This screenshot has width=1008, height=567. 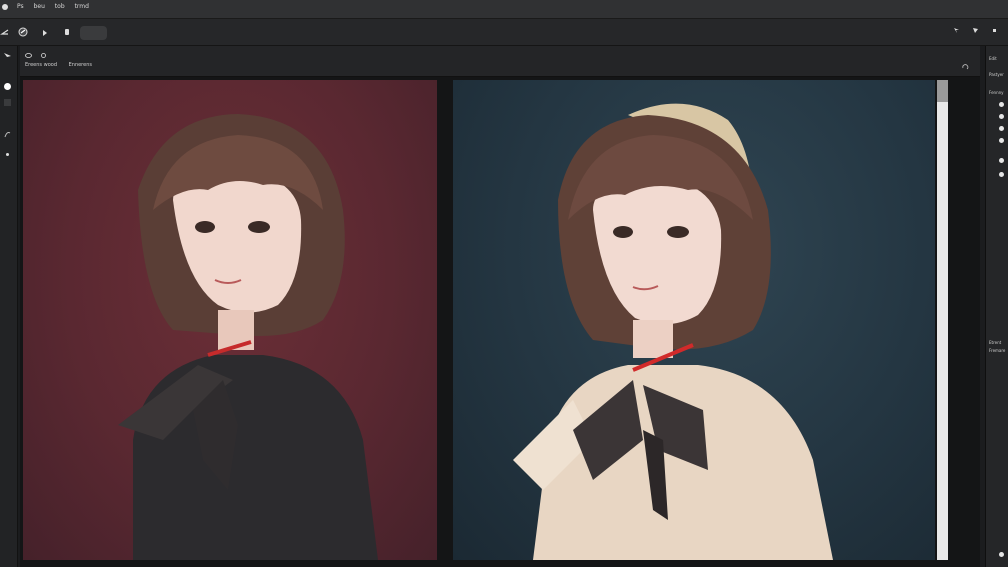 What do you see at coordinates (942, 320) in the screenshot?
I see `vertical-scrollbar` at bounding box center [942, 320].